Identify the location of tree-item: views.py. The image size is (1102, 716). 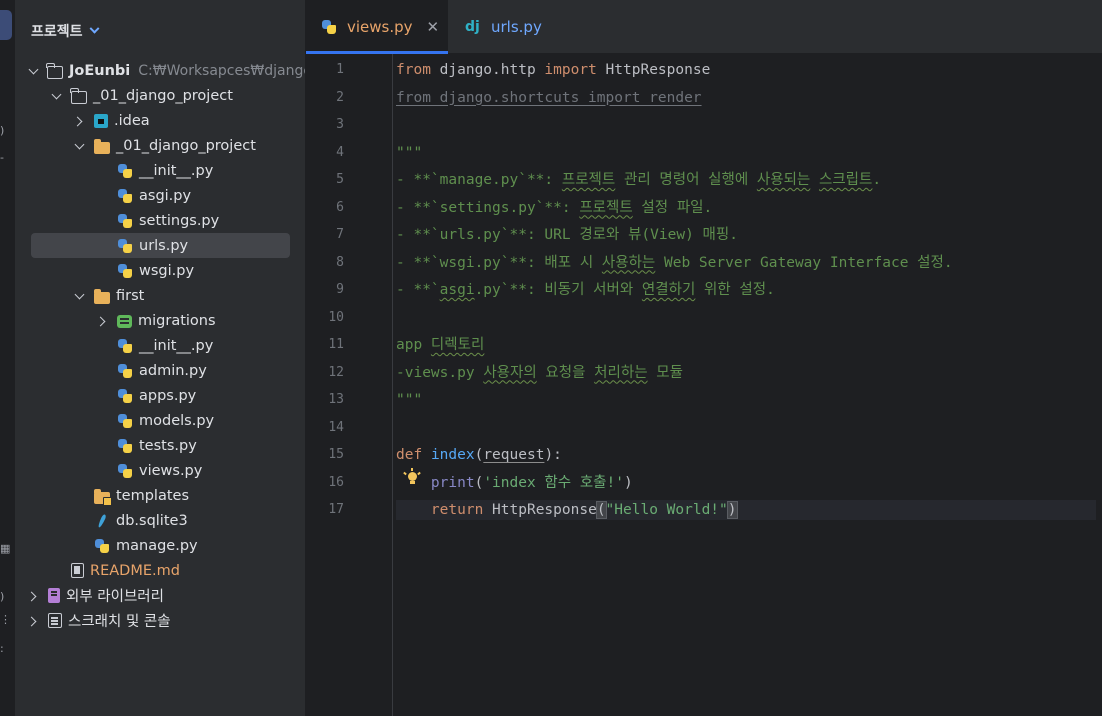
(160, 470).